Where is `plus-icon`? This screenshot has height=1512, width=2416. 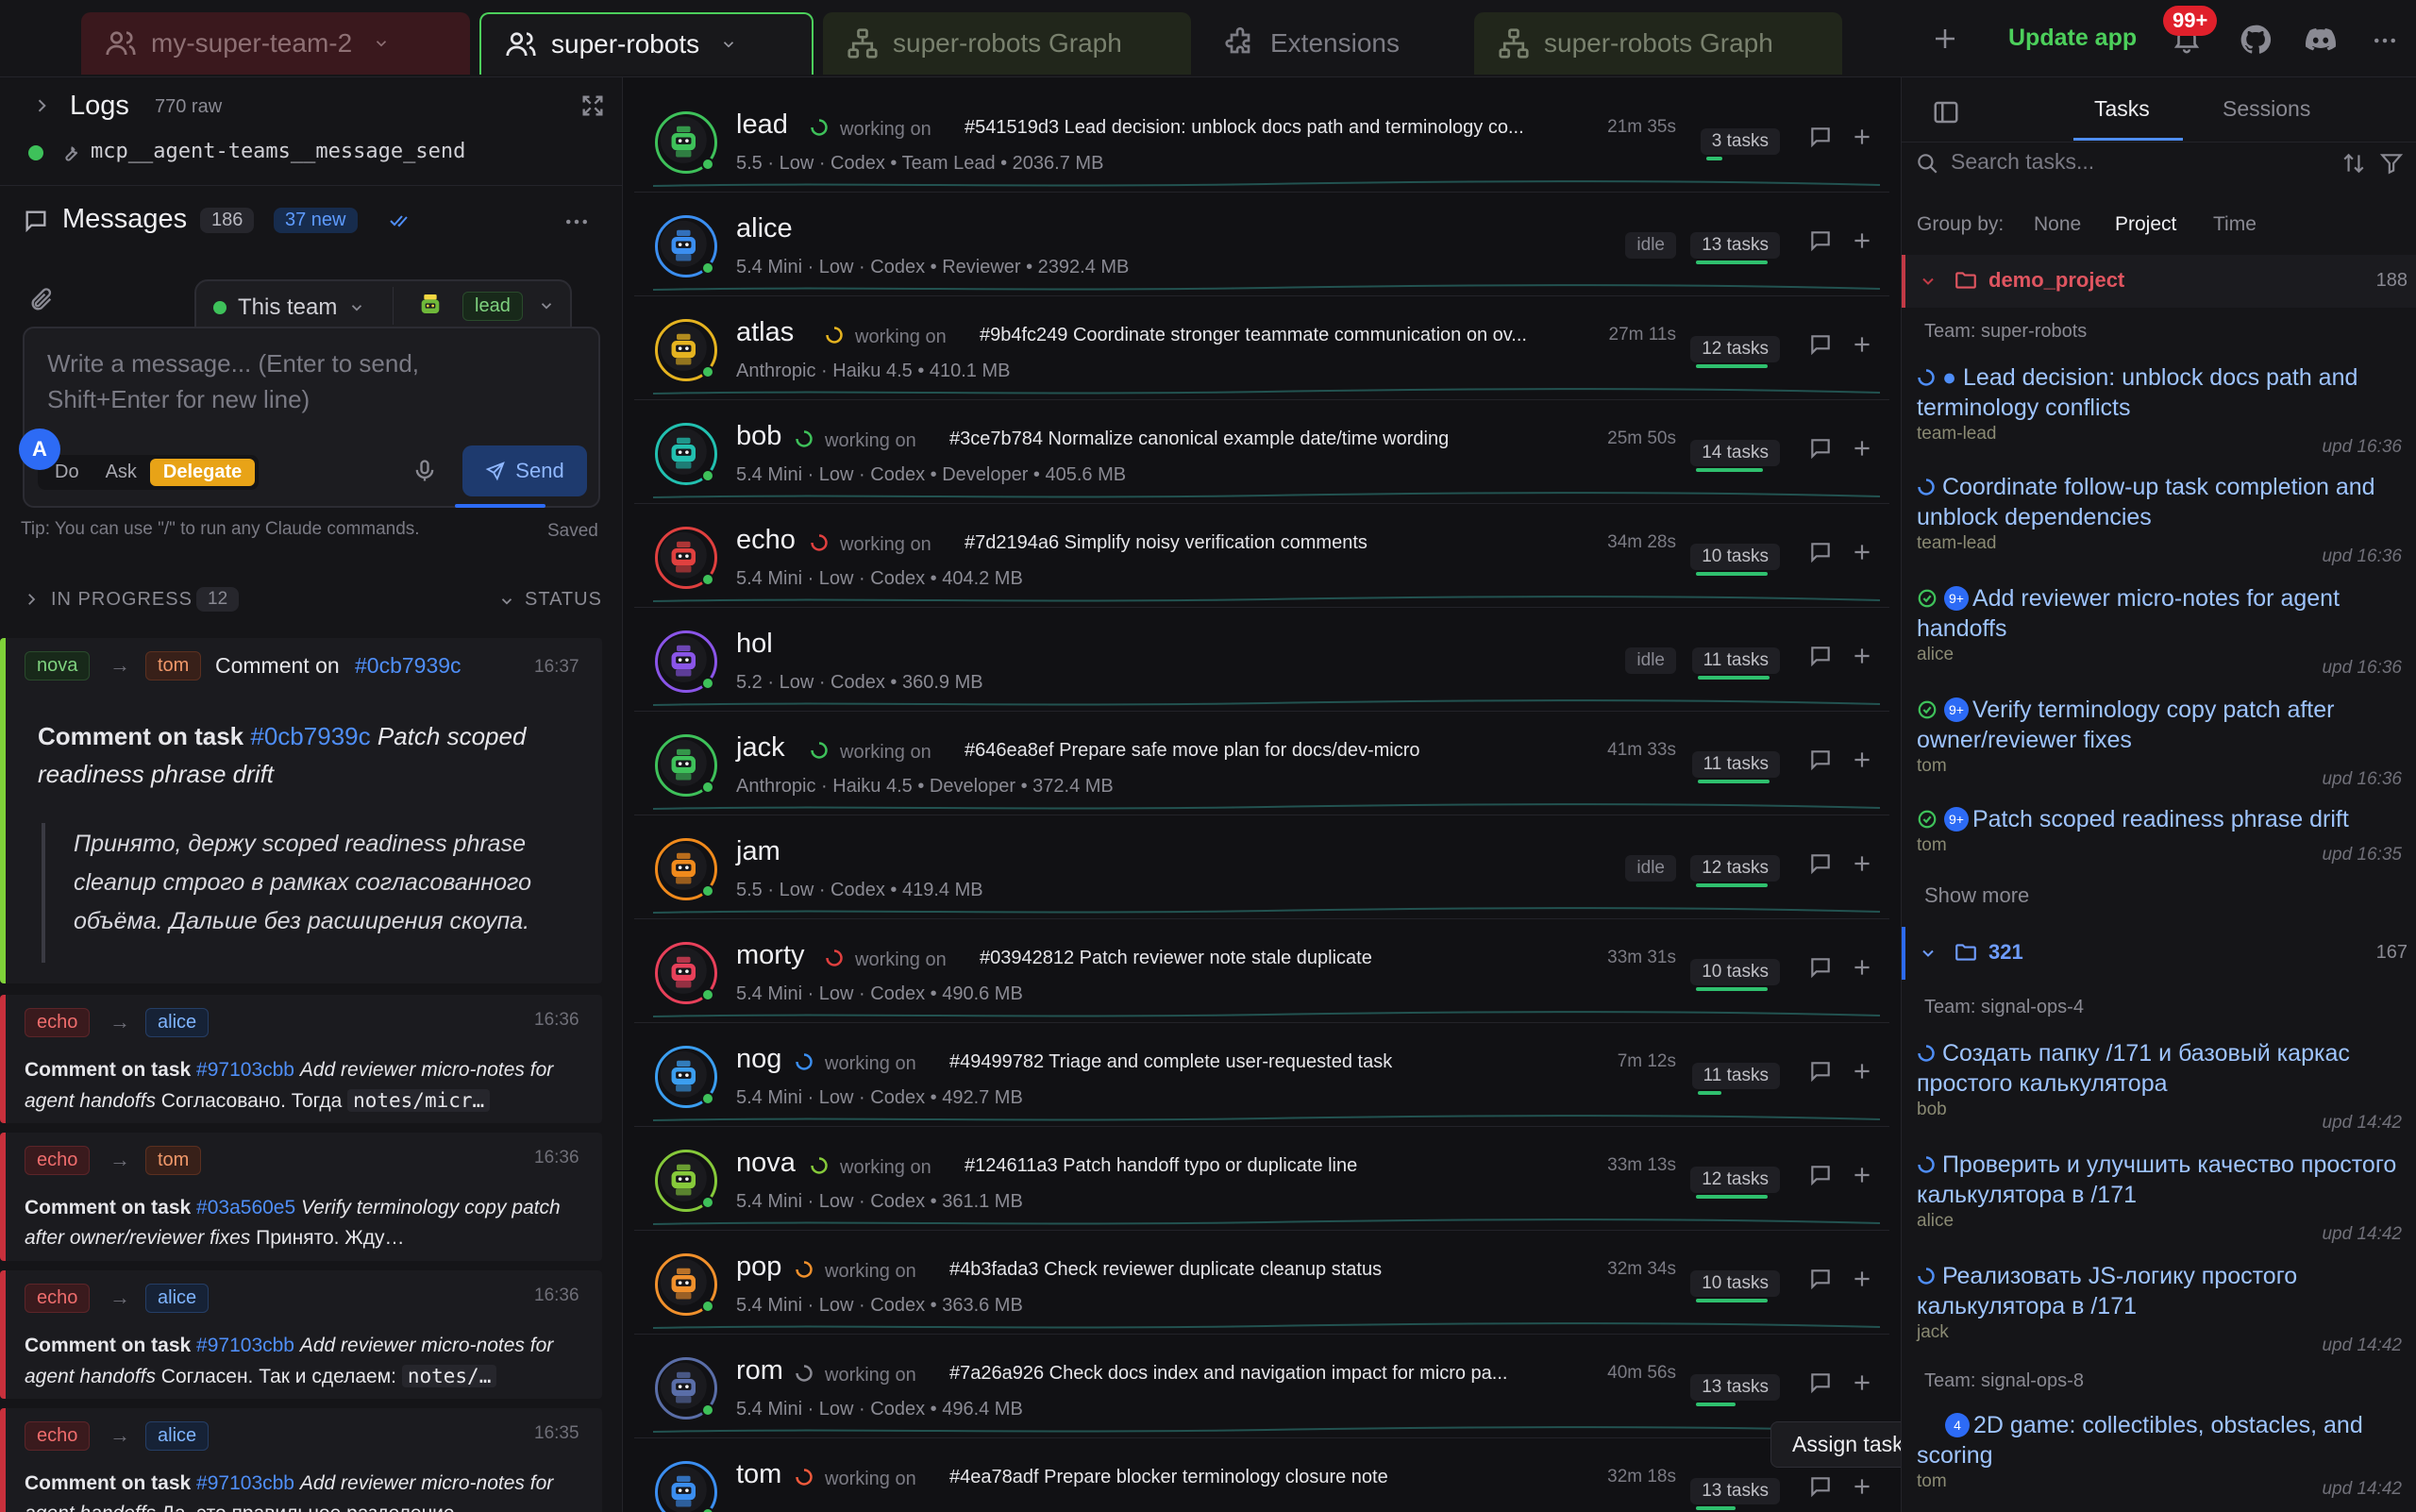 plus-icon is located at coordinates (1945, 39).